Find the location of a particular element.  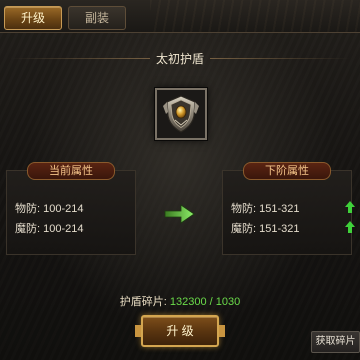

shield-icon is located at coordinates (181, 114).